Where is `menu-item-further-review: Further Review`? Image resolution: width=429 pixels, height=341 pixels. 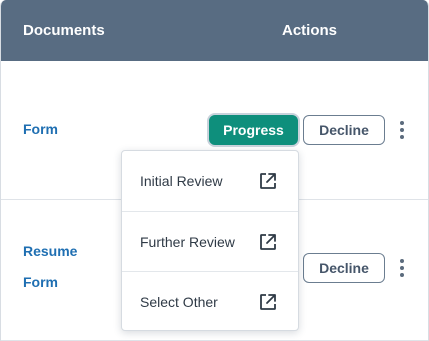
menu-item-further-review: Further Review is located at coordinates (210, 241).